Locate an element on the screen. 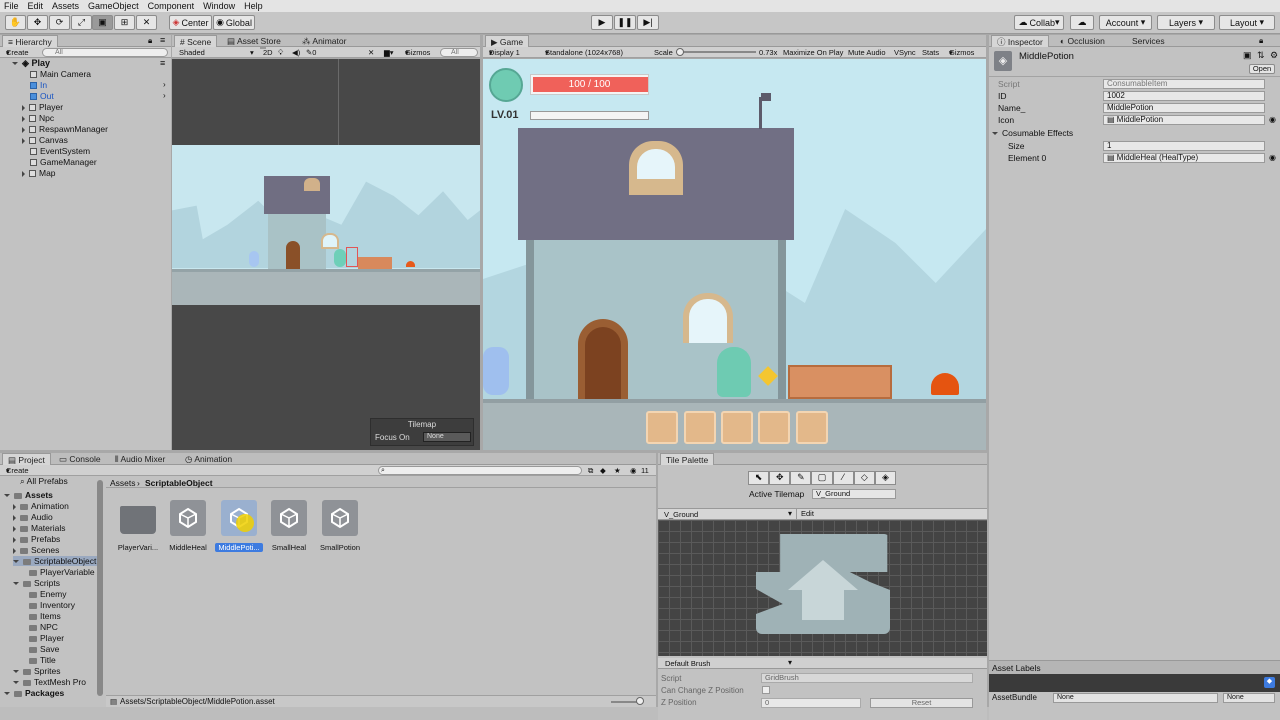 This screenshot has width=1280, height=720. scene-viewport is located at coordinates (326, 254).